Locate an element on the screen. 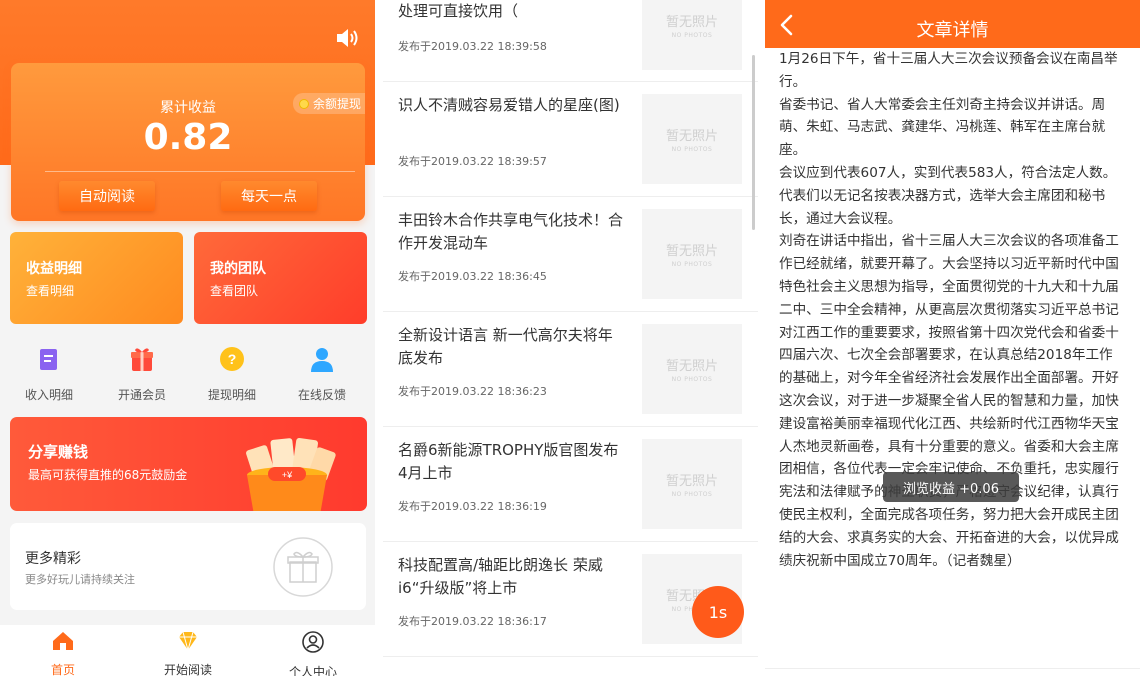 This screenshot has height=676, width=1140. news-title: 处理可直接饮用（ is located at coordinates (458, 11).